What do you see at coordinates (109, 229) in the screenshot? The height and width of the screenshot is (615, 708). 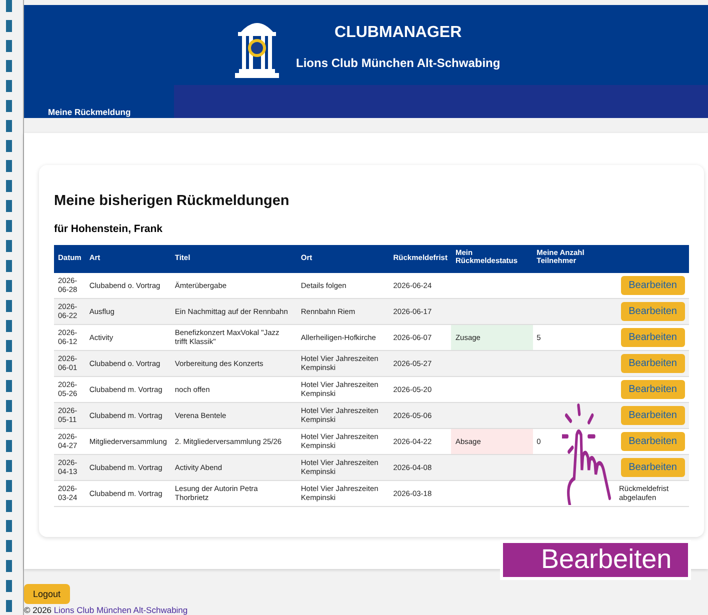 I see `member-name: für Hohenstein, Frank` at bounding box center [109, 229].